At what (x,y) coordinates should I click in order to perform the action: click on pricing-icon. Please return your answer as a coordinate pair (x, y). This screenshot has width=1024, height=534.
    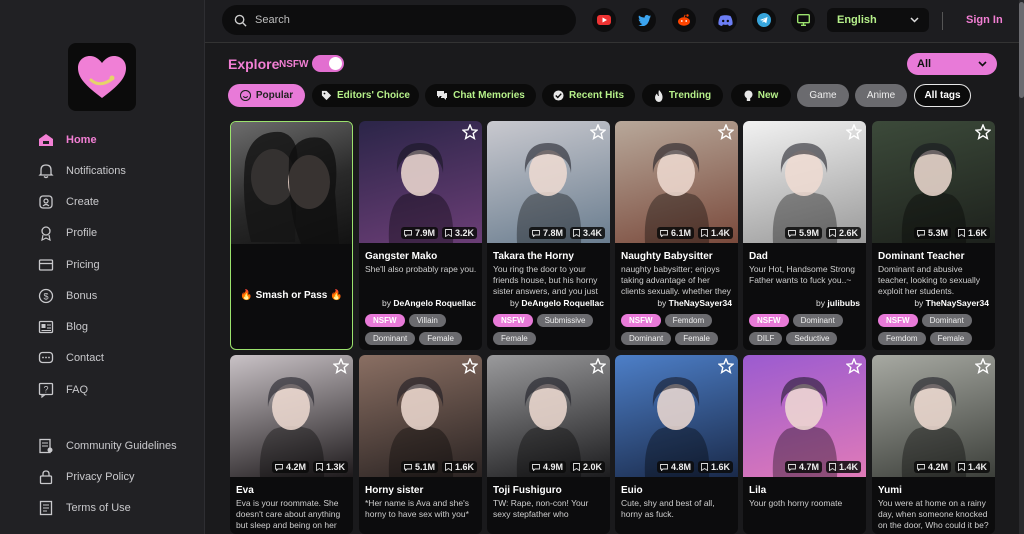
    Looking at the image, I should click on (46, 265).